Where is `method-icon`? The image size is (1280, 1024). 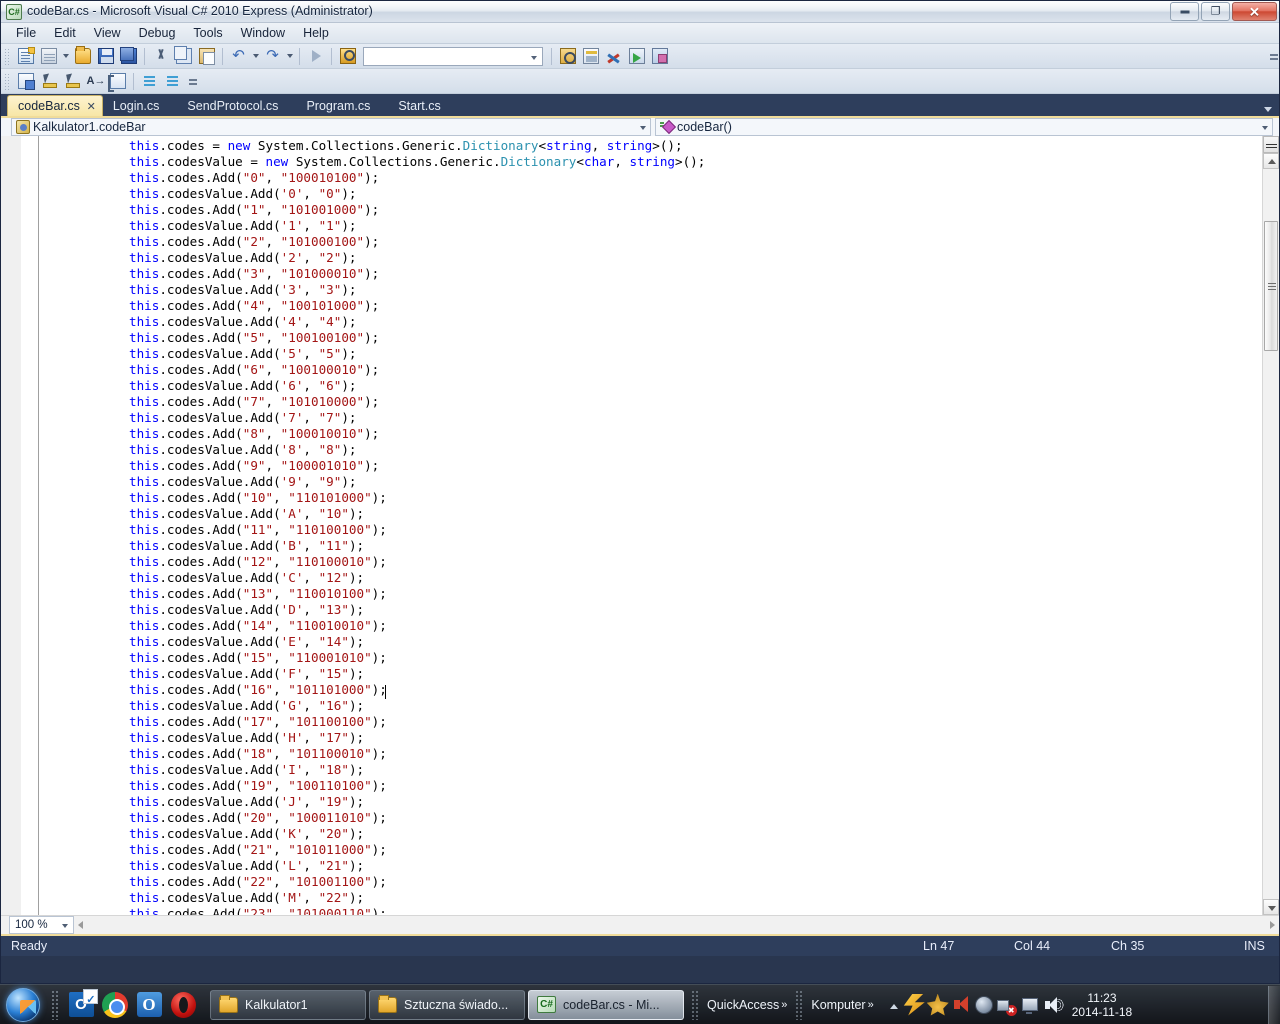
method-icon is located at coordinates (667, 127).